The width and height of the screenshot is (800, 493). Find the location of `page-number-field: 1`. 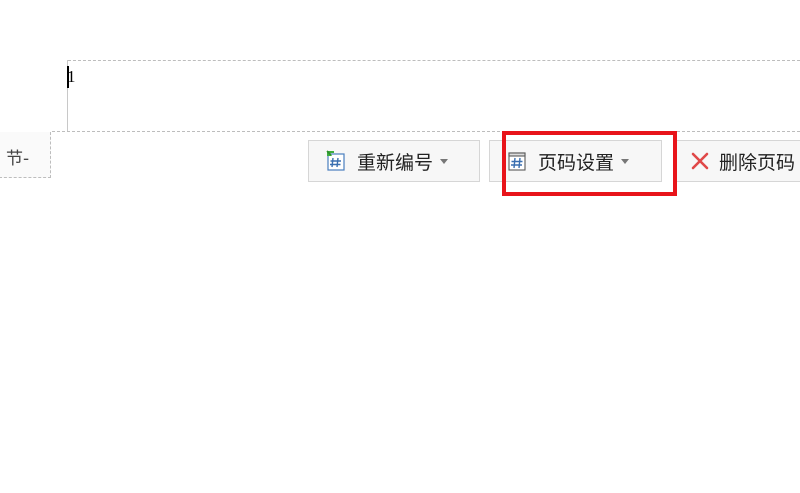

page-number-field: 1 is located at coordinates (71, 77).